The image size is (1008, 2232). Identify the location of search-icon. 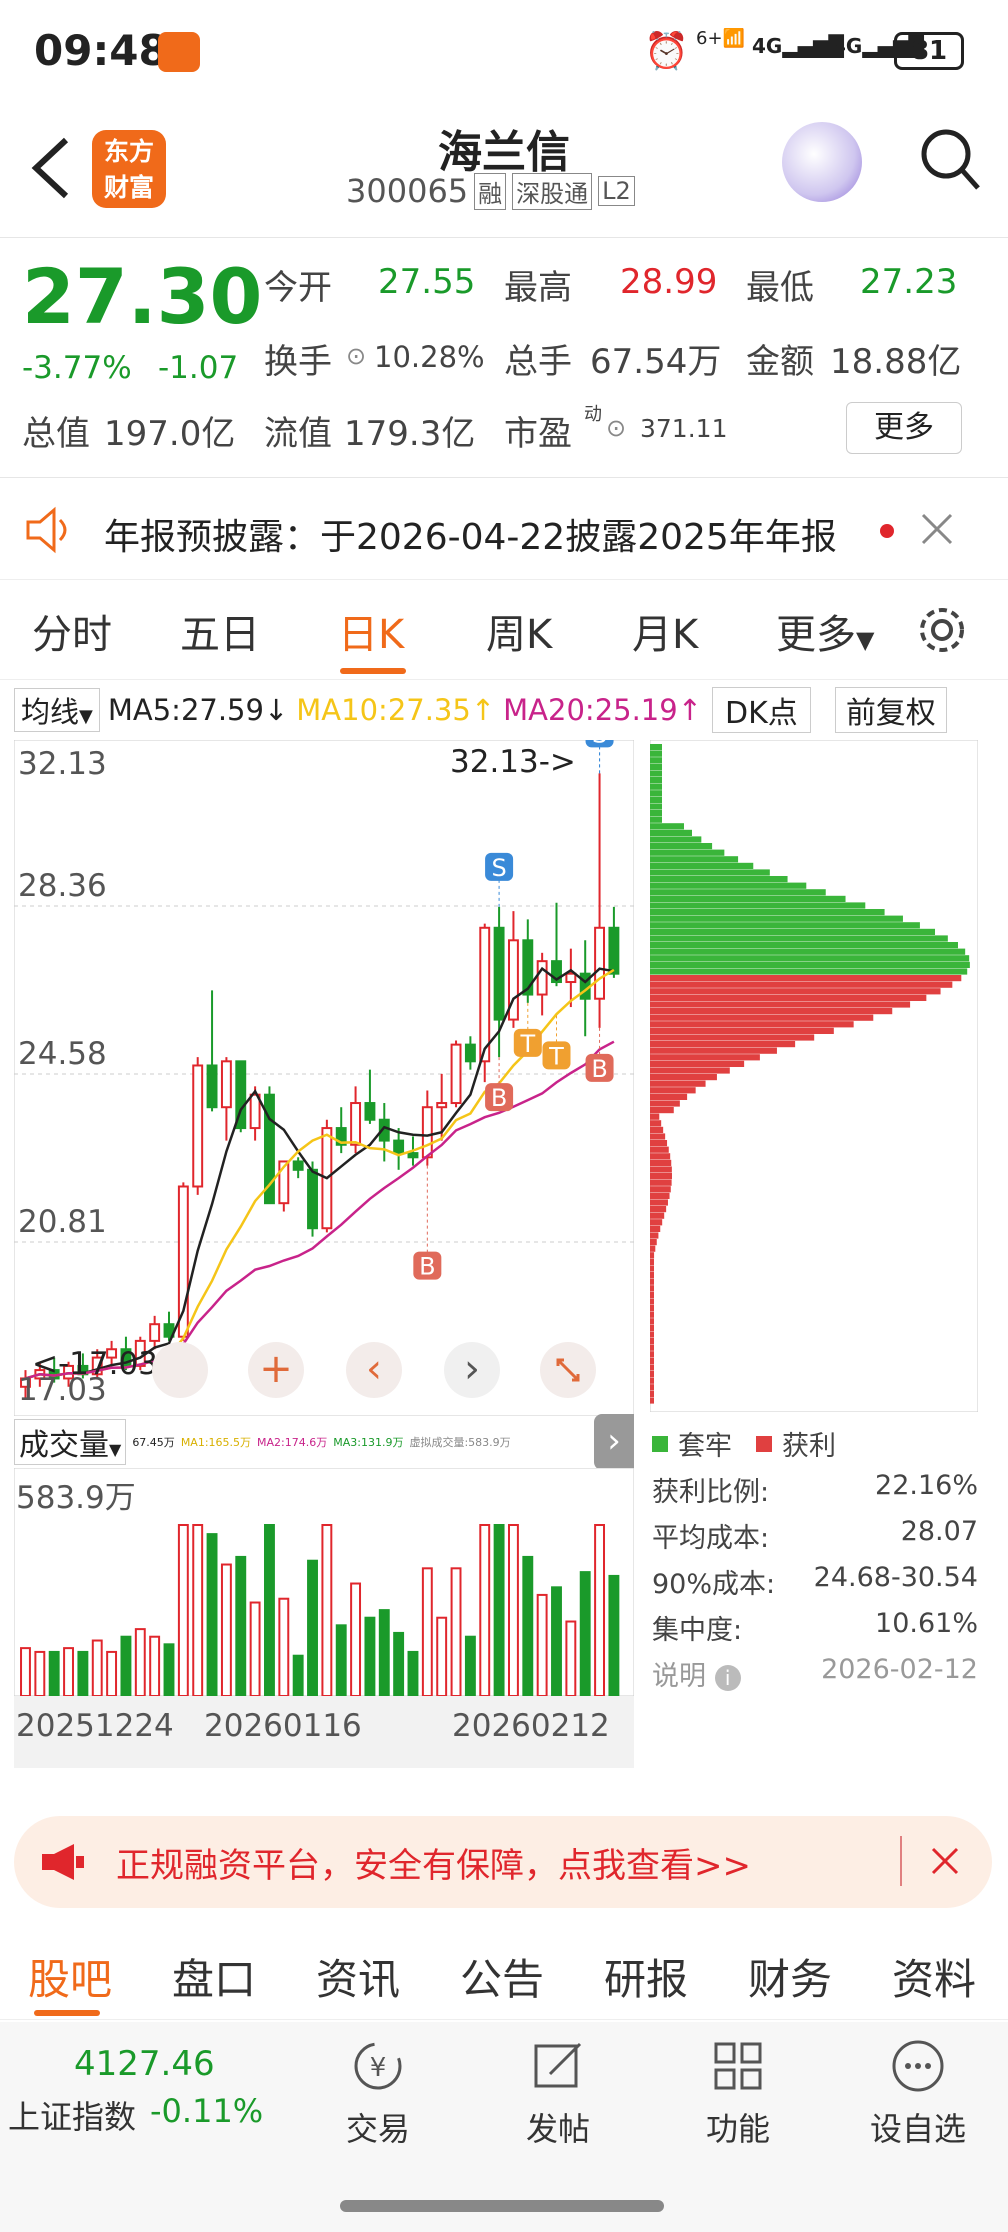
(950, 161).